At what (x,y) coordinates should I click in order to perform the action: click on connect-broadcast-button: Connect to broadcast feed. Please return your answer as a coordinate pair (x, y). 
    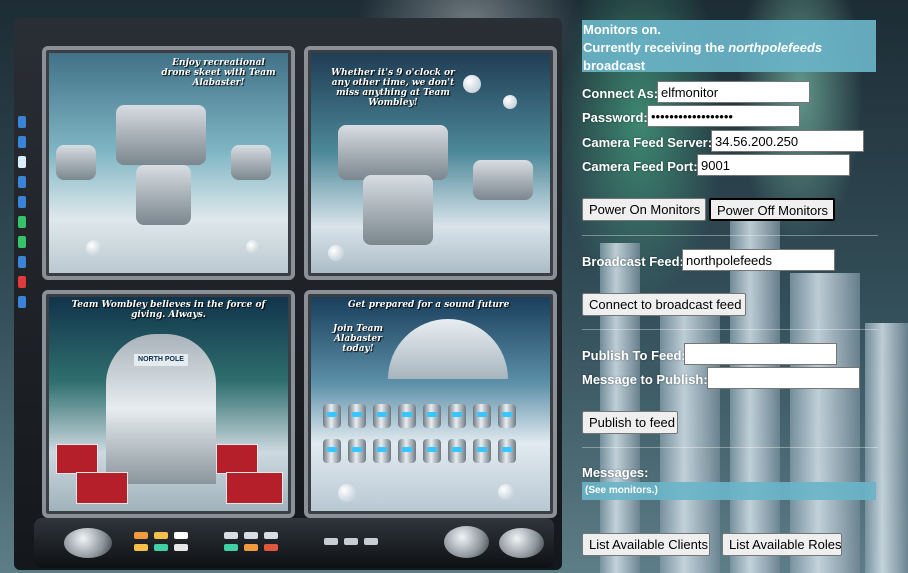
    Looking at the image, I should click on (664, 304).